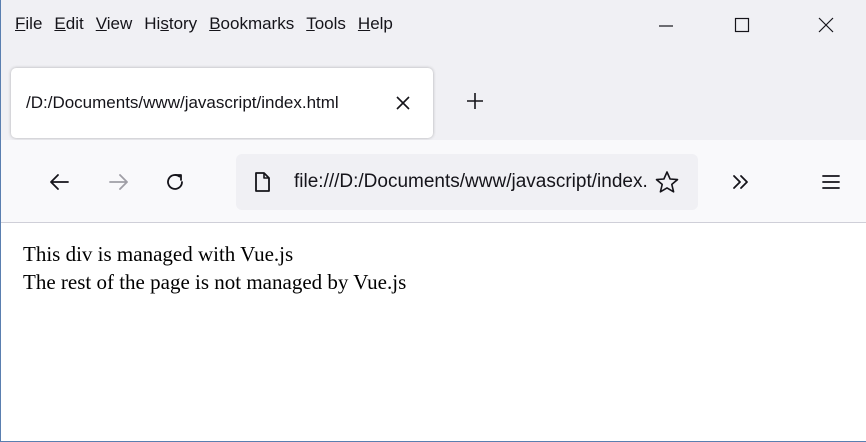 The image size is (866, 442). I want to click on star-icon, so click(667, 183).